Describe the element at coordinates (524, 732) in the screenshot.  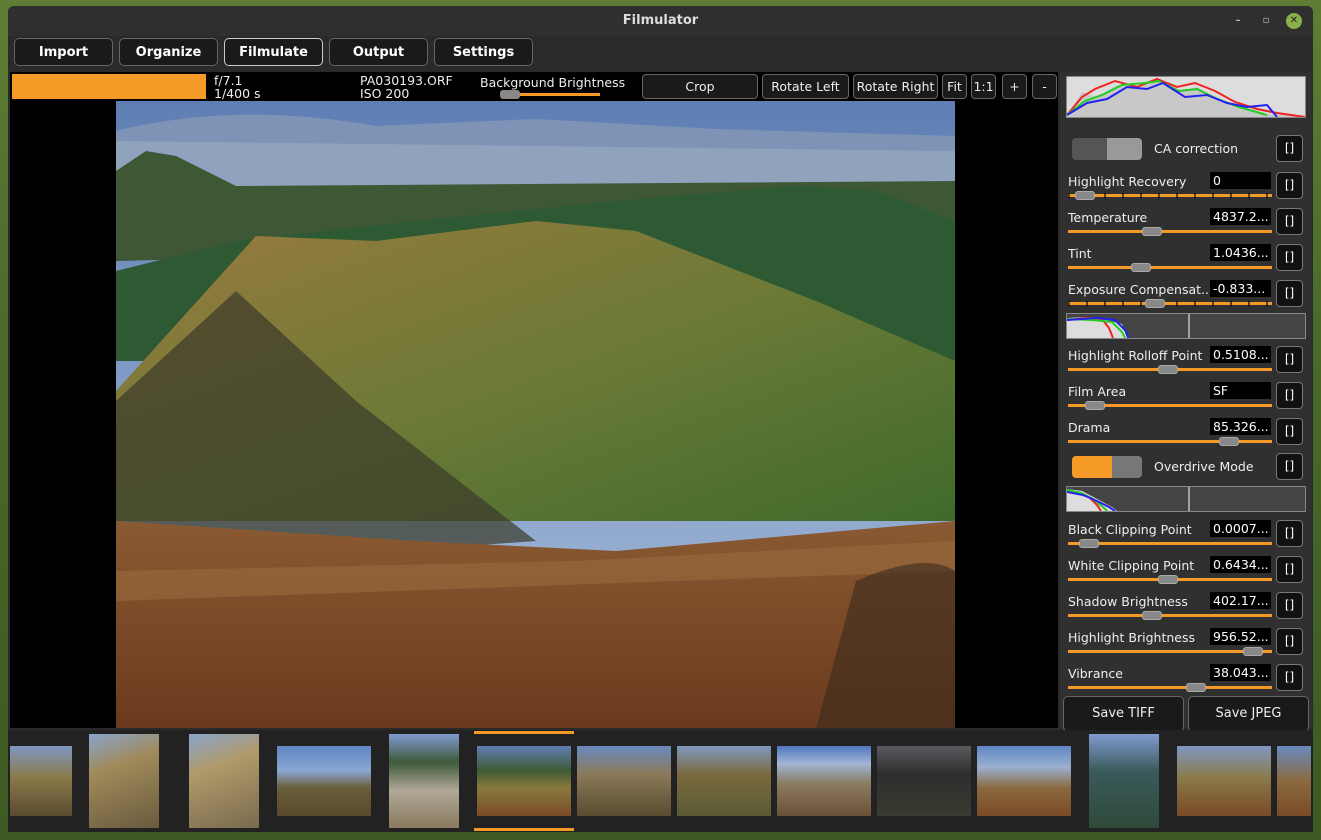
I see `selected-indicator-top` at that location.